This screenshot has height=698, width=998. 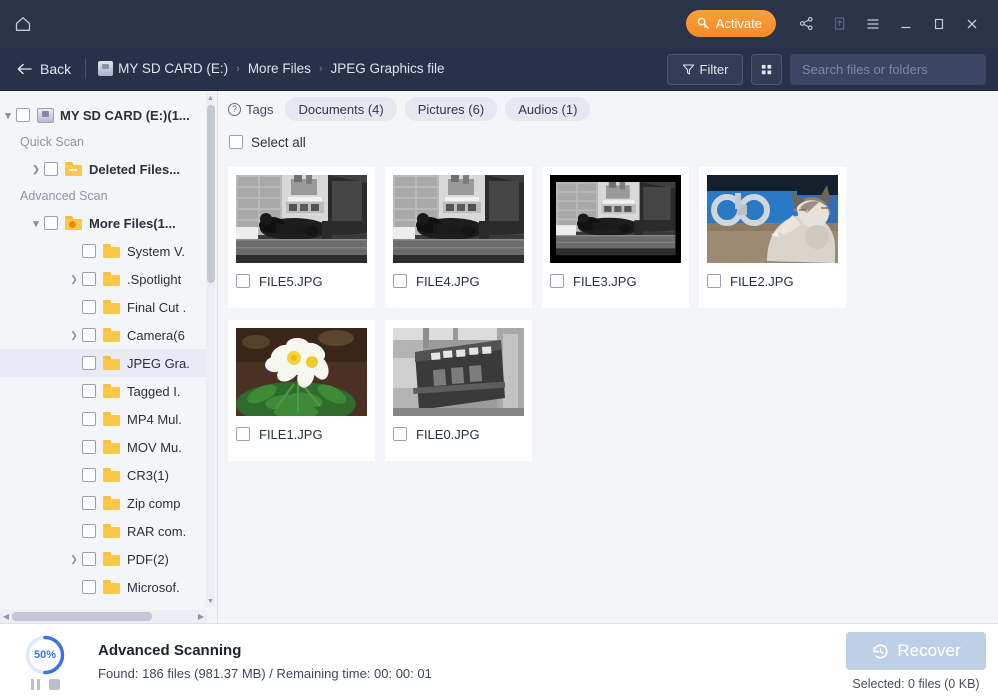 I want to click on tree-item: JPEG Gra., so click(x=103, y=363).